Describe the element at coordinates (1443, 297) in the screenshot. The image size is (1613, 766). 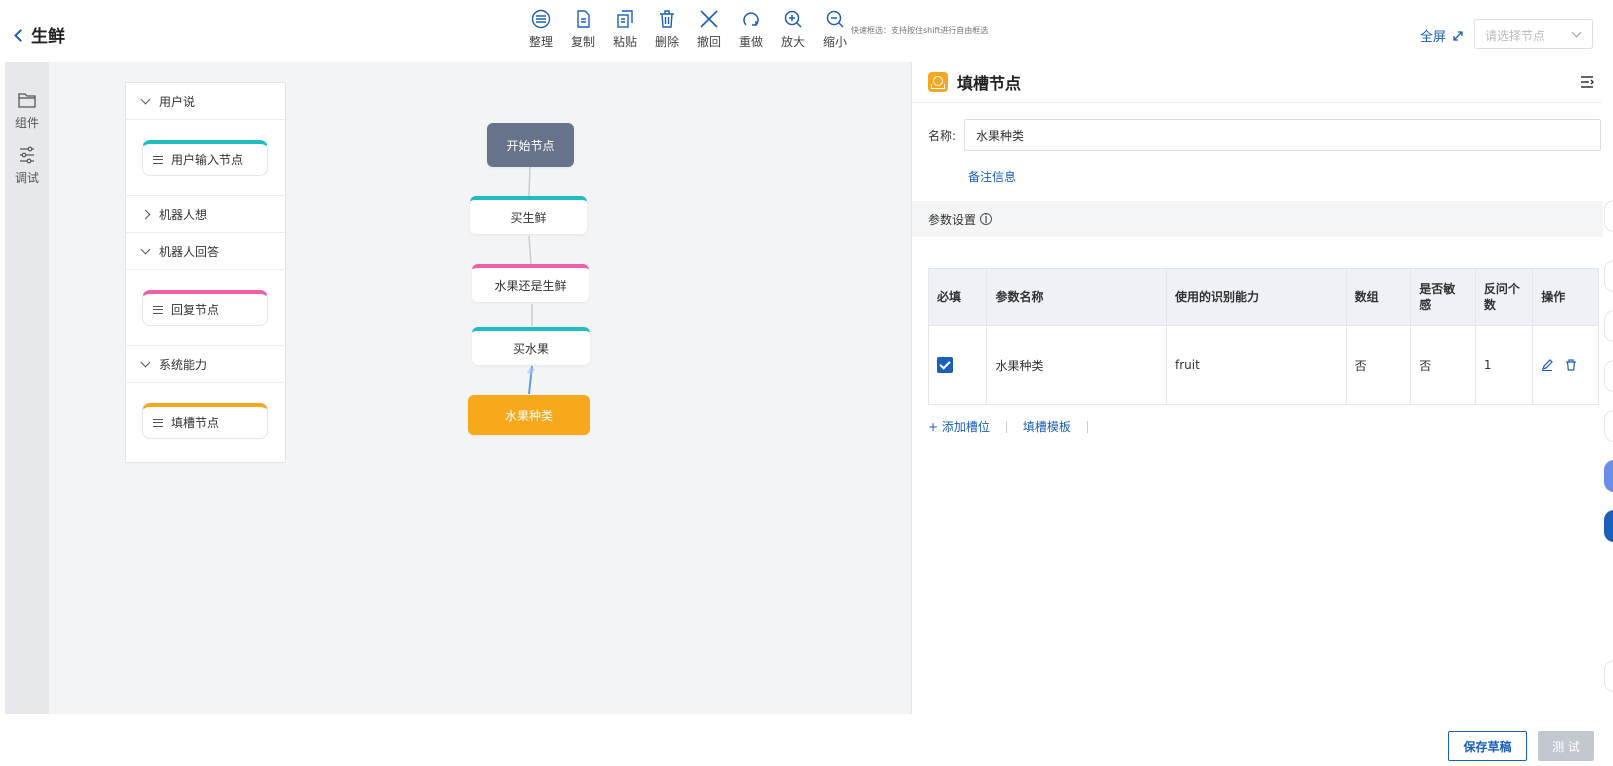
I see `col-sensitive: 是否敏感` at that location.